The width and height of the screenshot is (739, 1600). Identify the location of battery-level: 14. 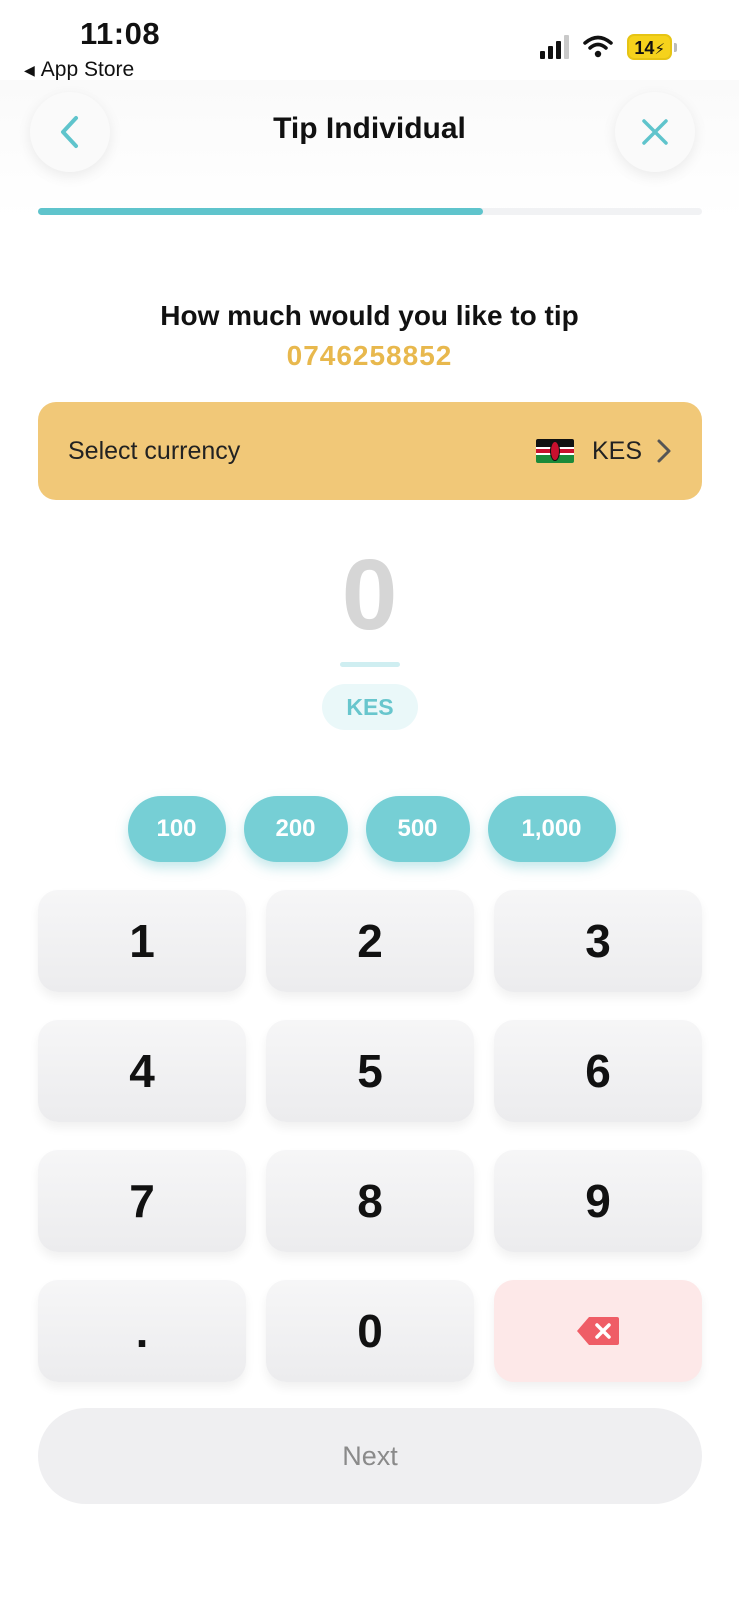
(644, 48).